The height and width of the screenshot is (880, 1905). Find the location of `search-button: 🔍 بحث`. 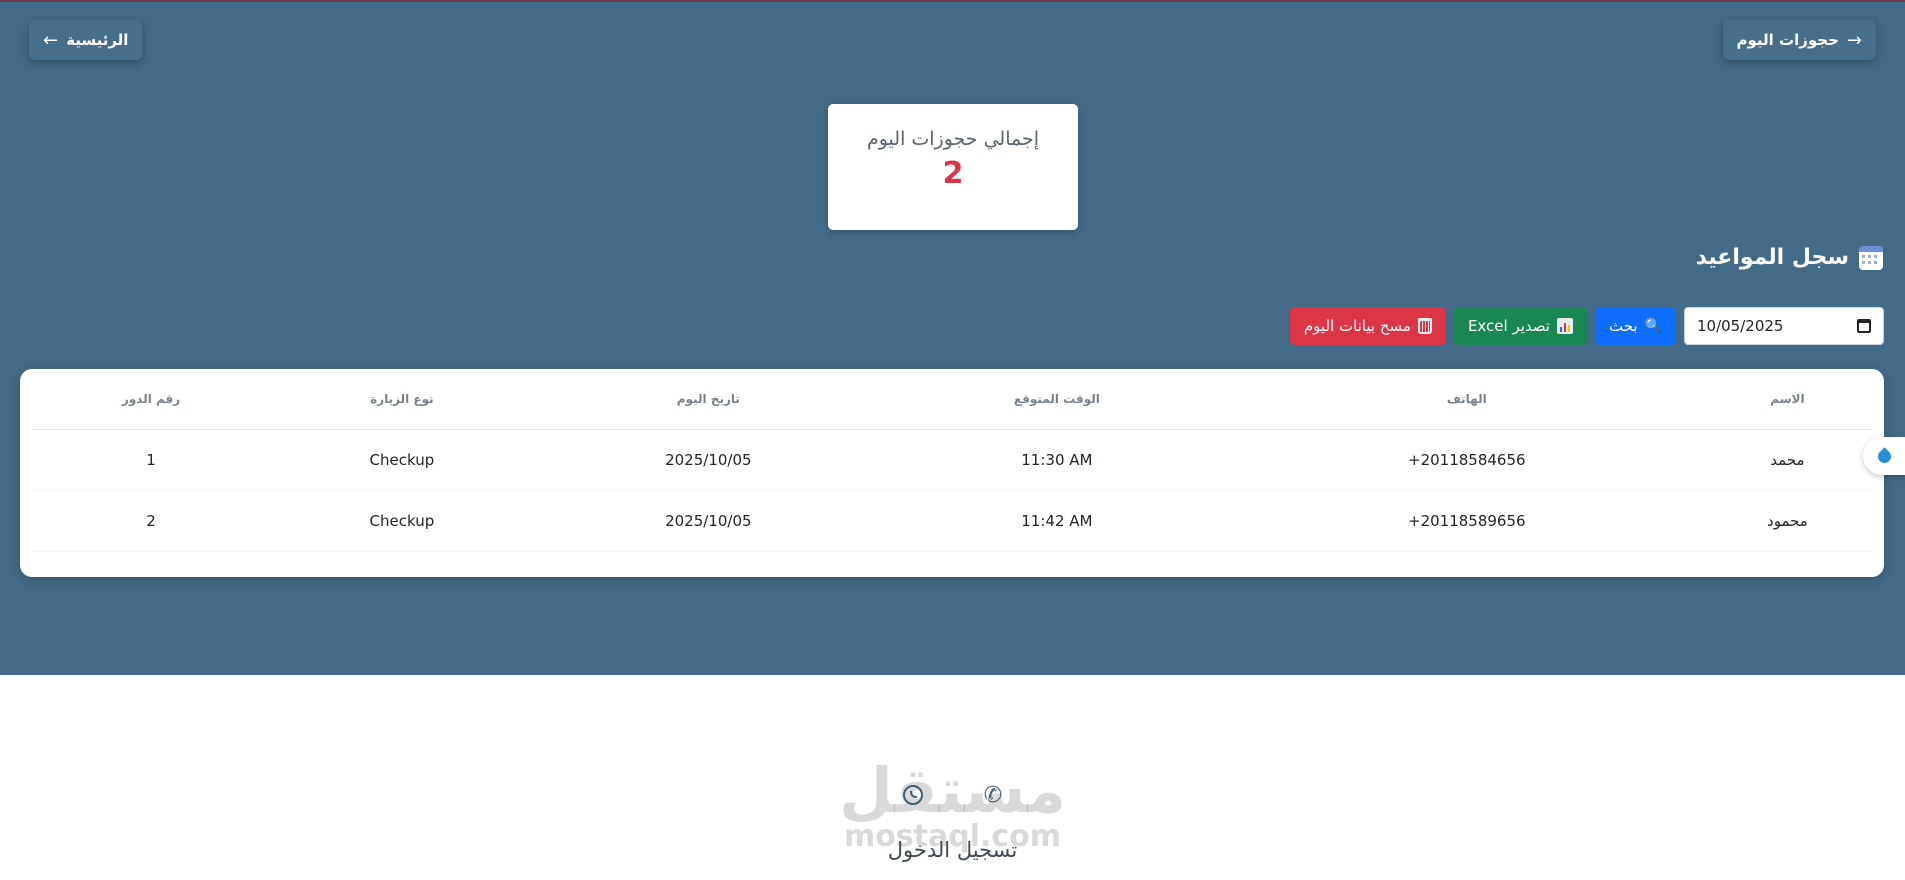

search-button: 🔍 بحث is located at coordinates (1635, 326).